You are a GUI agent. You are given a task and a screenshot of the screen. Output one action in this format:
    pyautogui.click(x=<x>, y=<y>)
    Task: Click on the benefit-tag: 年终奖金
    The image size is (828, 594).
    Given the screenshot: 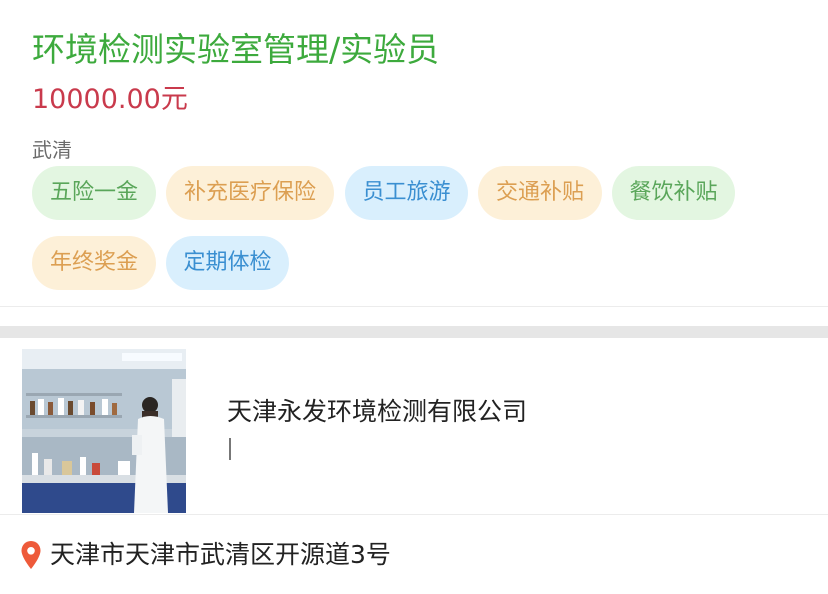 What is the action you would take?
    pyautogui.click(x=94, y=263)
    